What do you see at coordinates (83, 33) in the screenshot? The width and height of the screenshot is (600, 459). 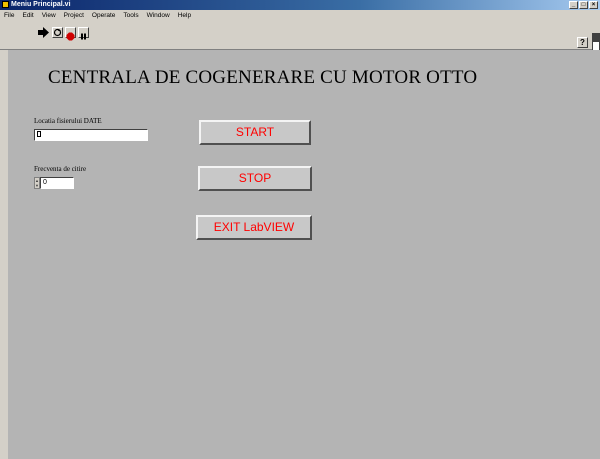 I see `pause-icon` at bounding box center [83, 33].